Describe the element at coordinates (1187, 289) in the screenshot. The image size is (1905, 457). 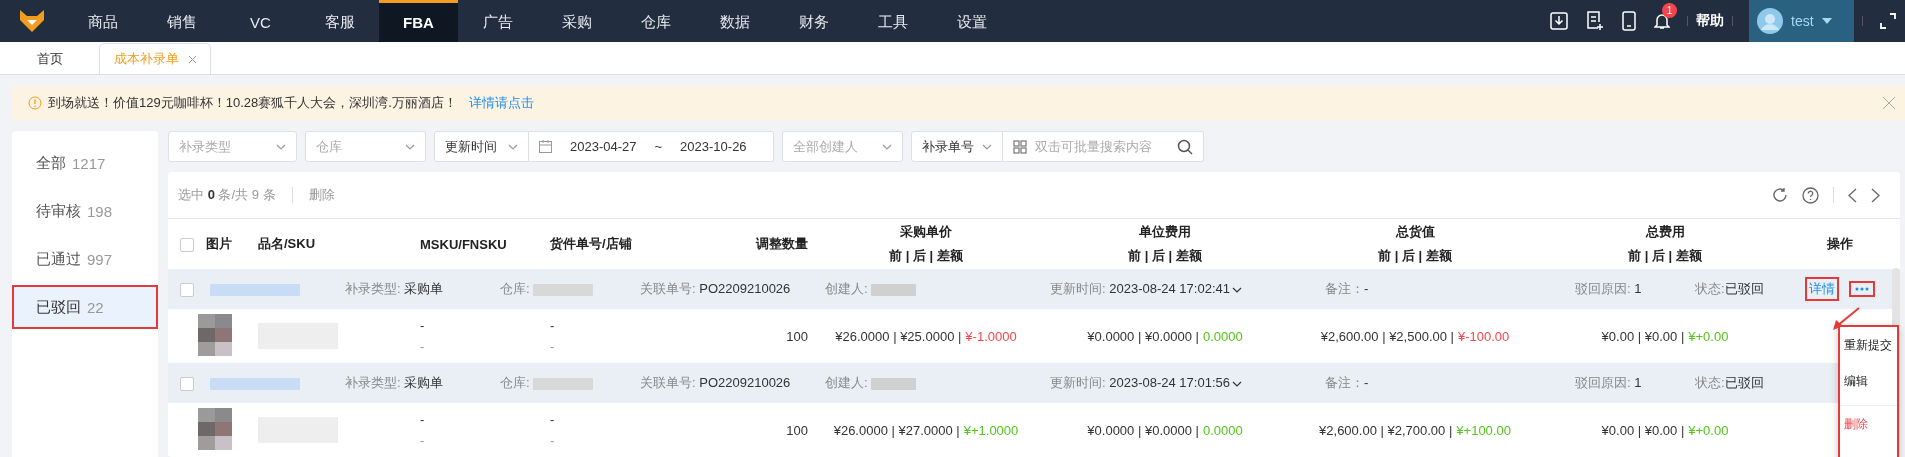
I see `updated-field: 更新时间: 2023-08-24 17:02:41` at that location.